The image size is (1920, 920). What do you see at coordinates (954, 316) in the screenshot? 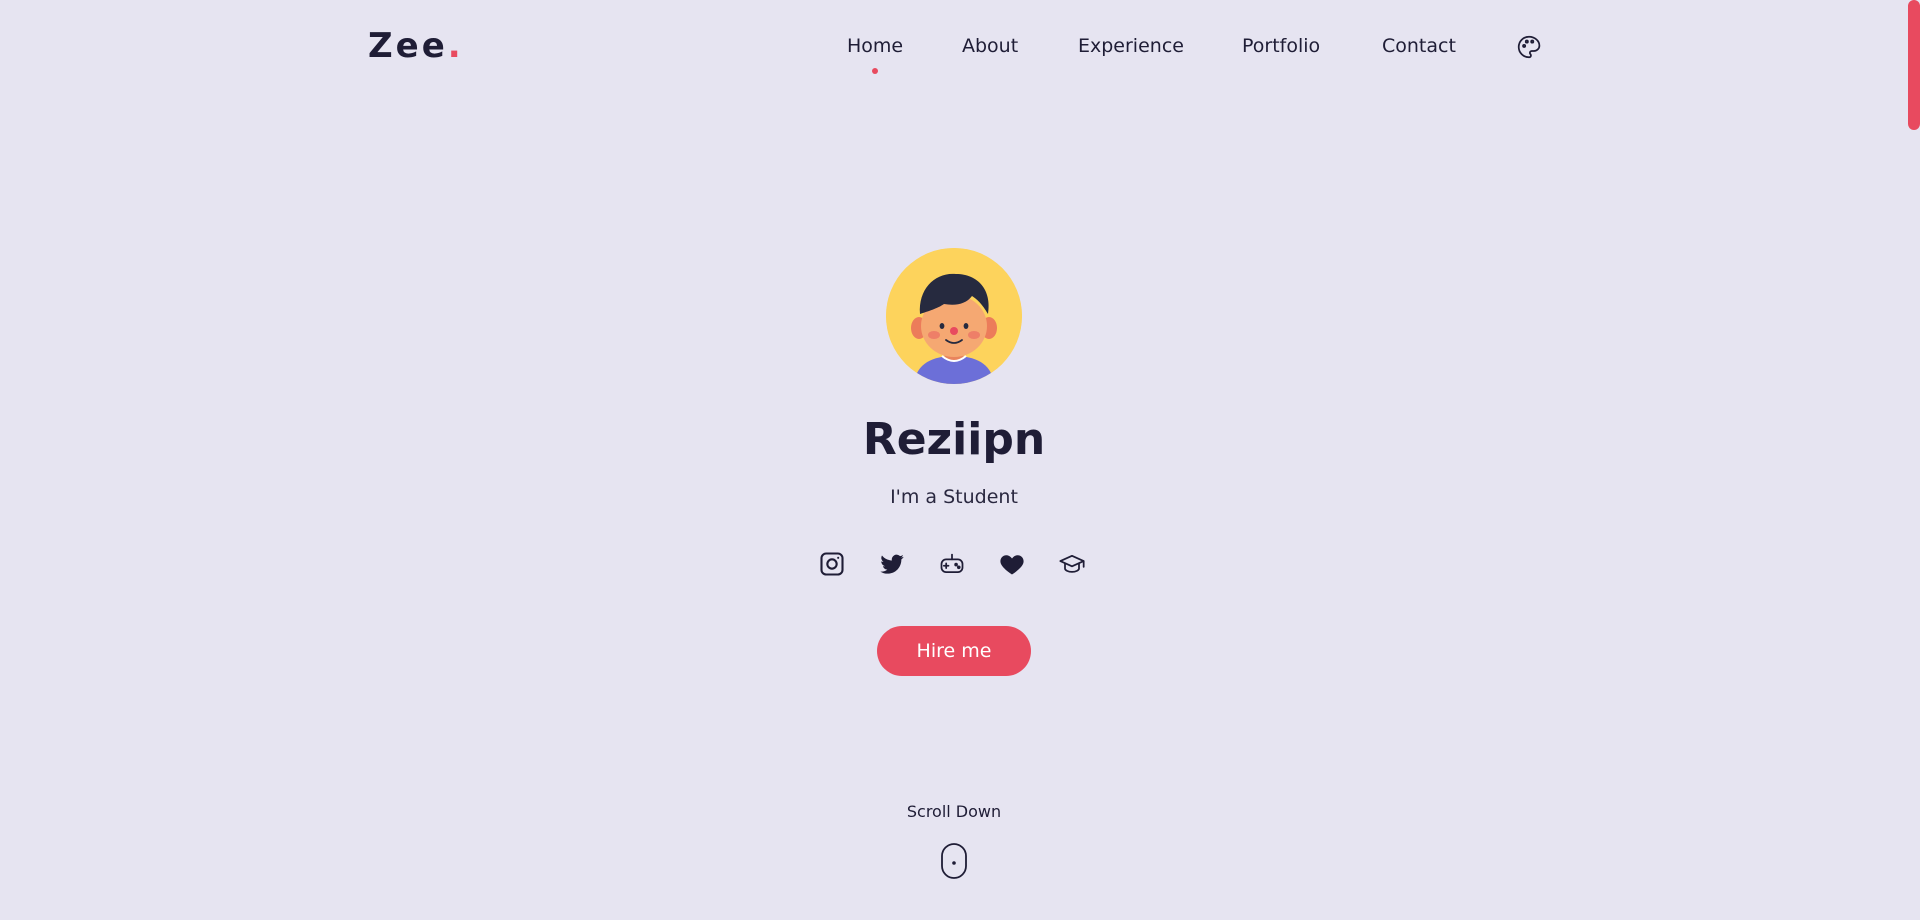
I see `avatar` at bounding box center [954, 316].